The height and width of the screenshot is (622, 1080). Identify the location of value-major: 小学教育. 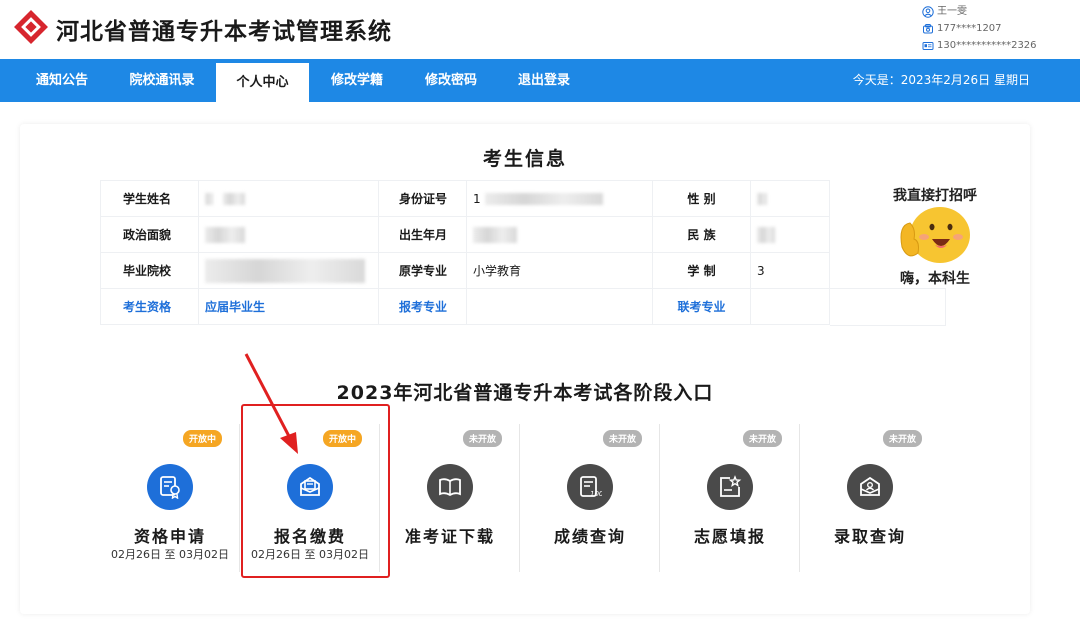
(559, 270).